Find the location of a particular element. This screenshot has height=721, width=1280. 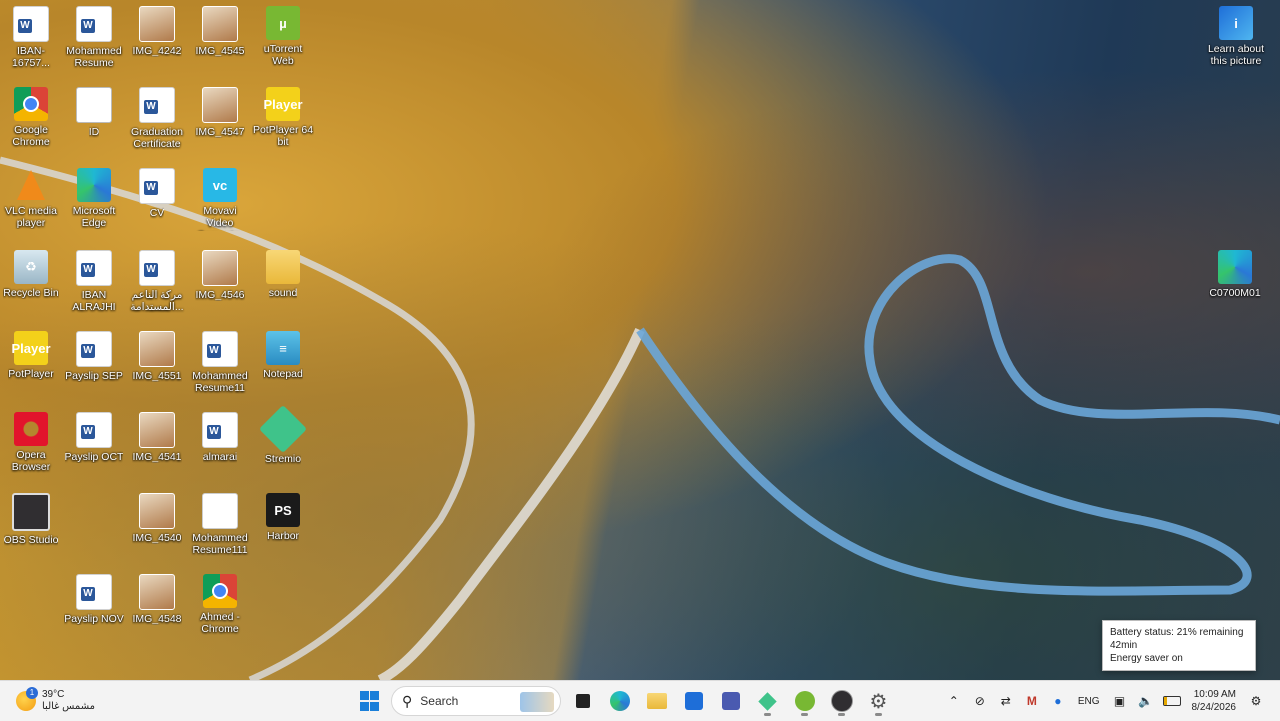

desktop-icon-label: Payslip OCT is located at coordinates (94, 457).